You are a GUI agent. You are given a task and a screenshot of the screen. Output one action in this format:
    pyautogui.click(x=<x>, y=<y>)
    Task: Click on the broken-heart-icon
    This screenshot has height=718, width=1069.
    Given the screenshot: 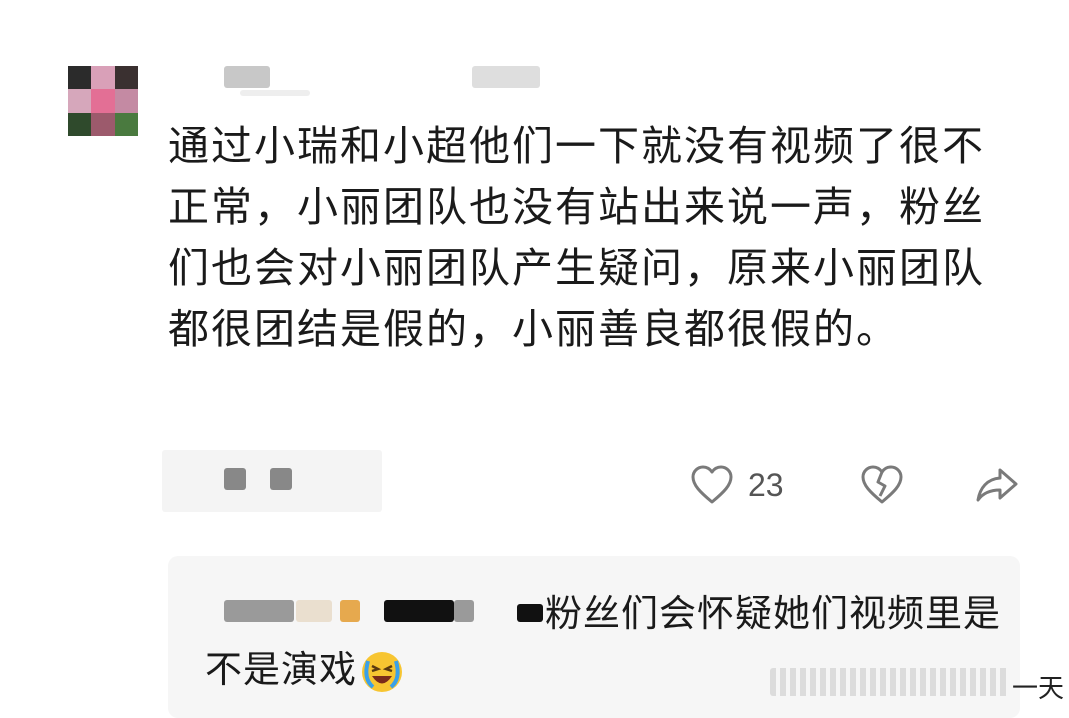 What is the action you would take?
    pyautogui.click(x=882, y=484)
    